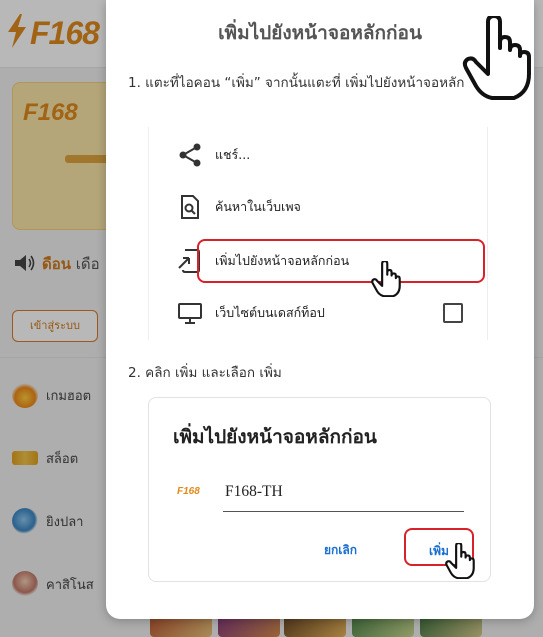 The height and width of the screenshot is (637, 543). What do you see at coordinates (190, 313) in the screenshot?
I see `desktop-icon` at bounding box center [190, 313].